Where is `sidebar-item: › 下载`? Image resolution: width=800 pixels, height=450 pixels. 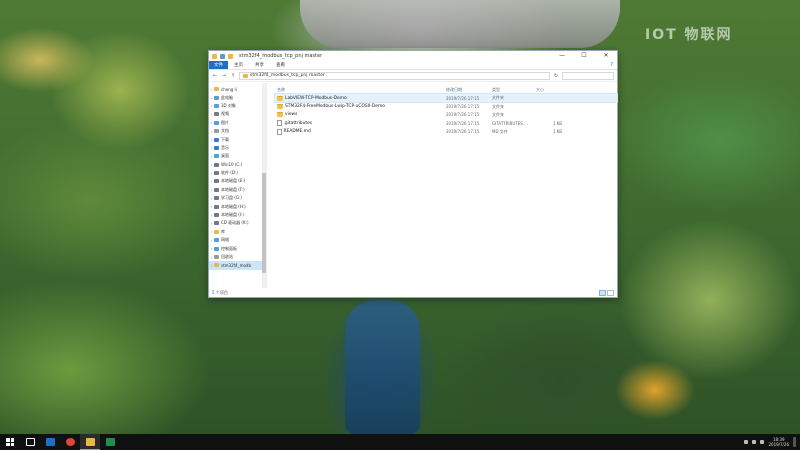 sidebar-item: › 下载 is located at coordinates (237, 139).